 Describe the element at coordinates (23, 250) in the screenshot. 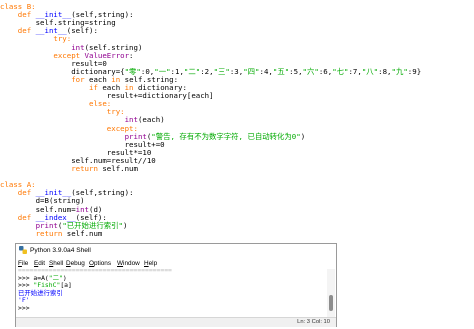

I see `python-icon` at that location.